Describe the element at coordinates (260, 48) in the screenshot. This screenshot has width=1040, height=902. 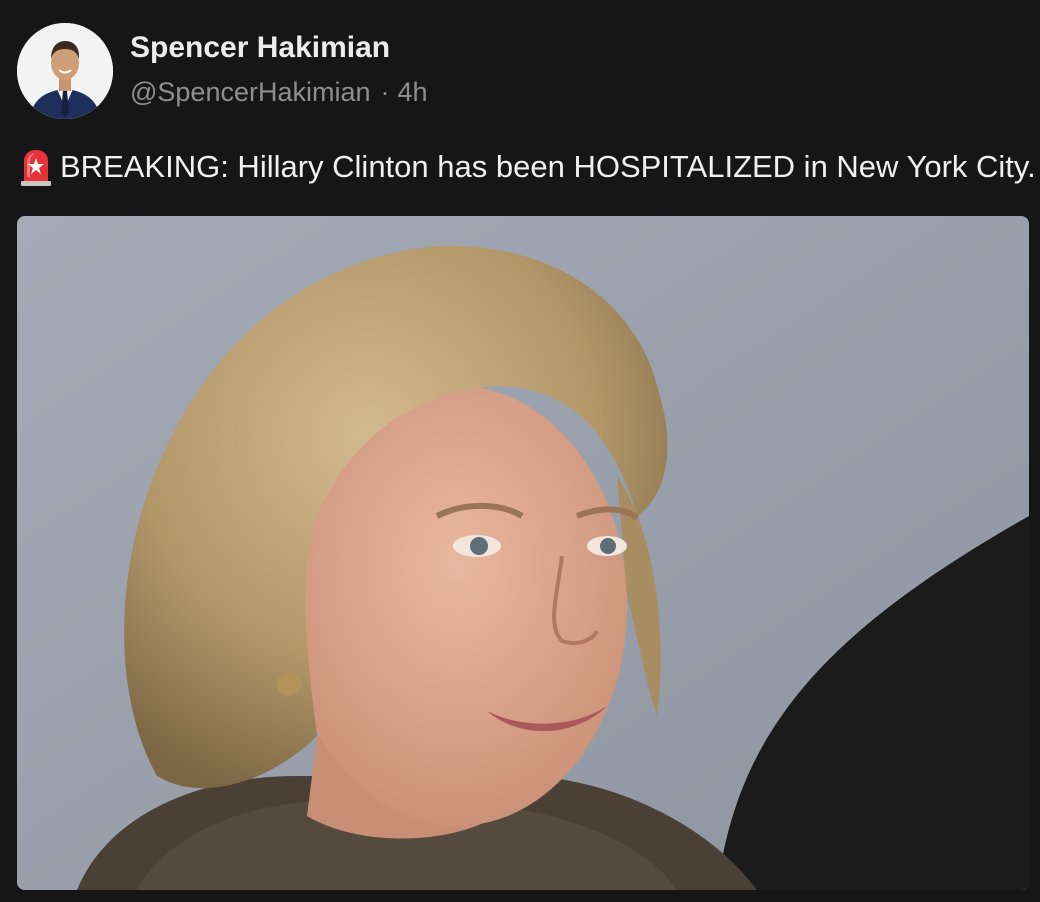
I see `author-display-name: Spencer Hakimian` at that location.